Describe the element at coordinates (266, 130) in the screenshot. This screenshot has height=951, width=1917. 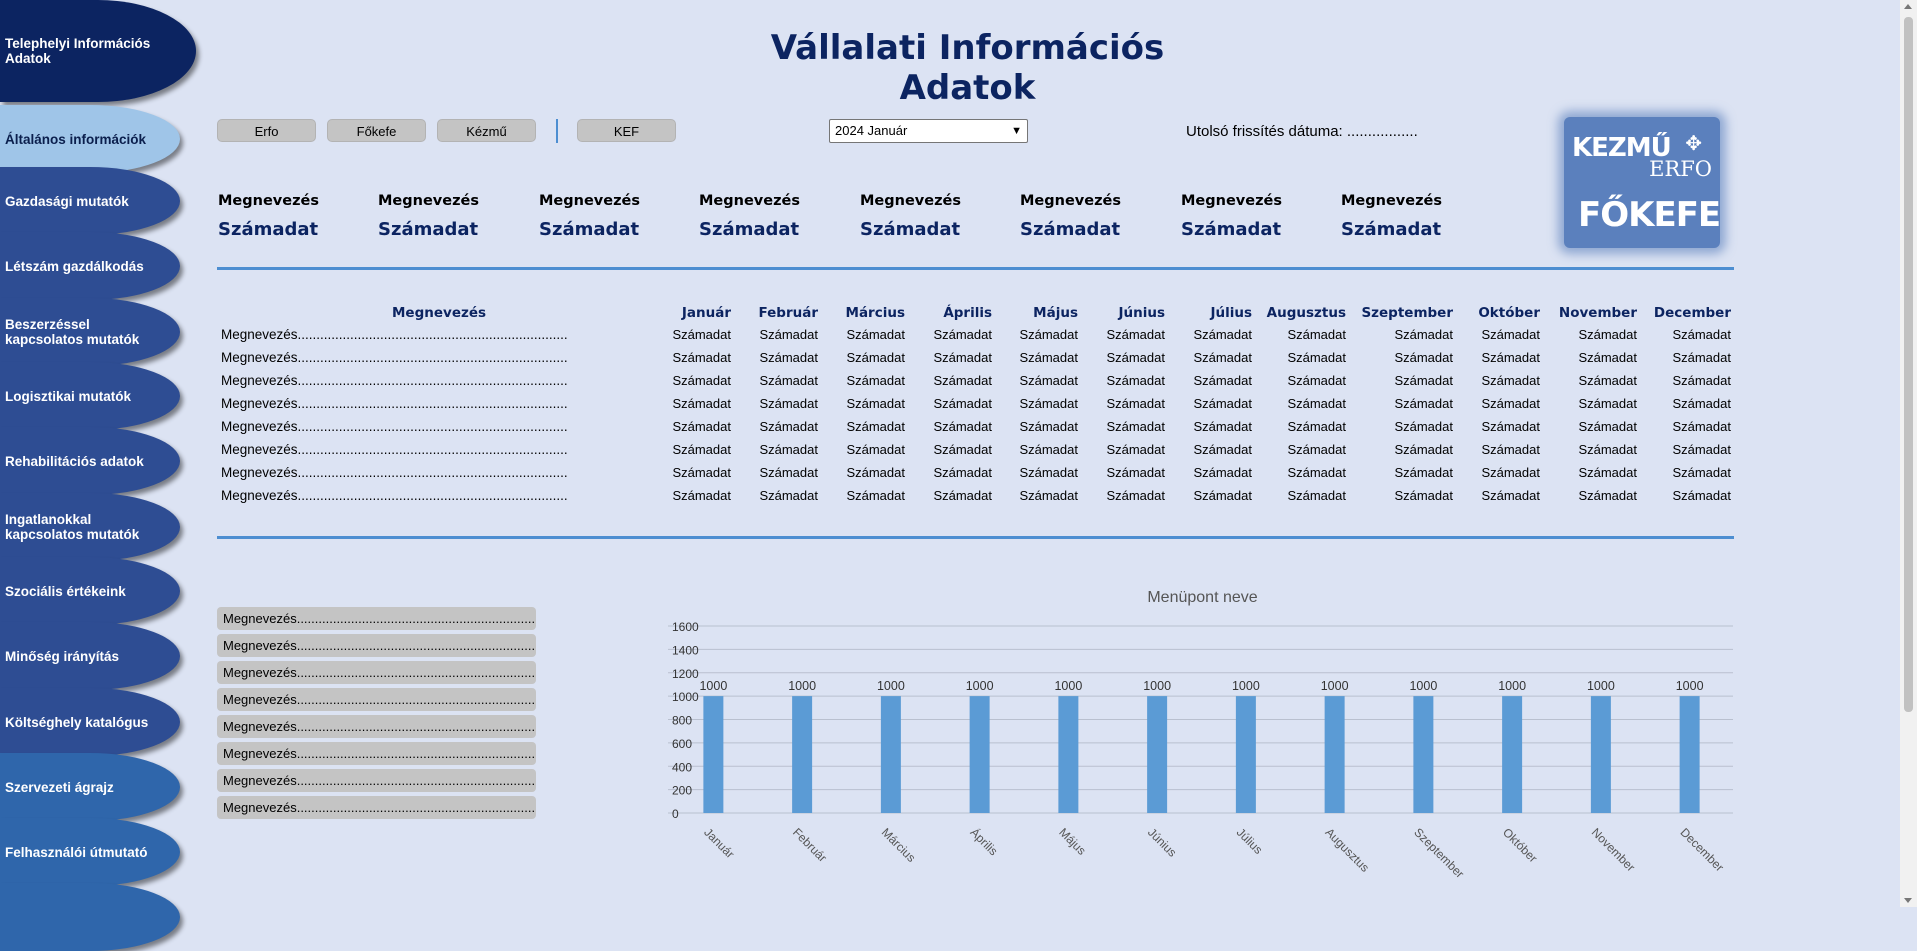
I see `filter-button-erfo: Erfo` at that location.